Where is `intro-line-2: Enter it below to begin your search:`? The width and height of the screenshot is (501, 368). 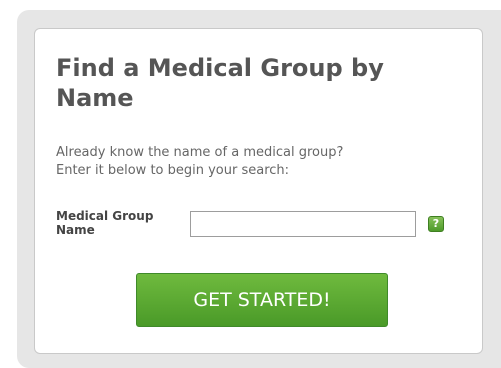 intro-line-2: Enter it below to begin your search: is located at coordinates (173, 170).